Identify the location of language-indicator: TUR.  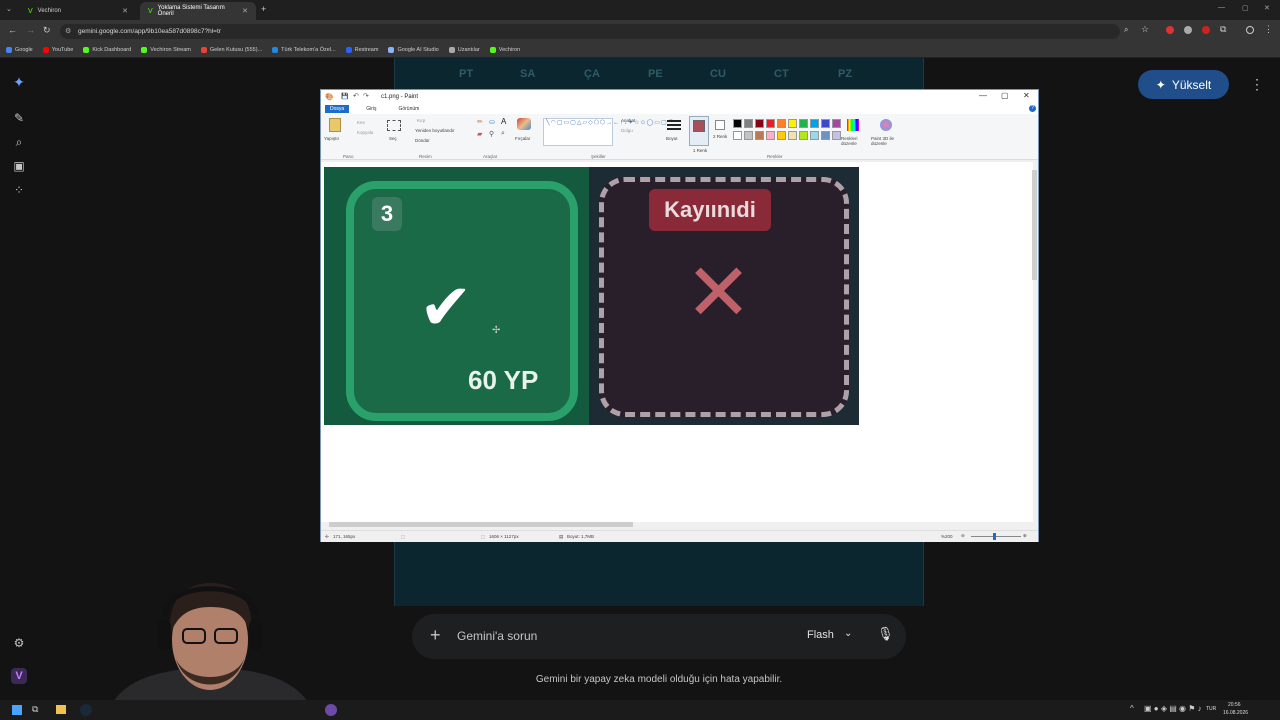
(1211, 709).